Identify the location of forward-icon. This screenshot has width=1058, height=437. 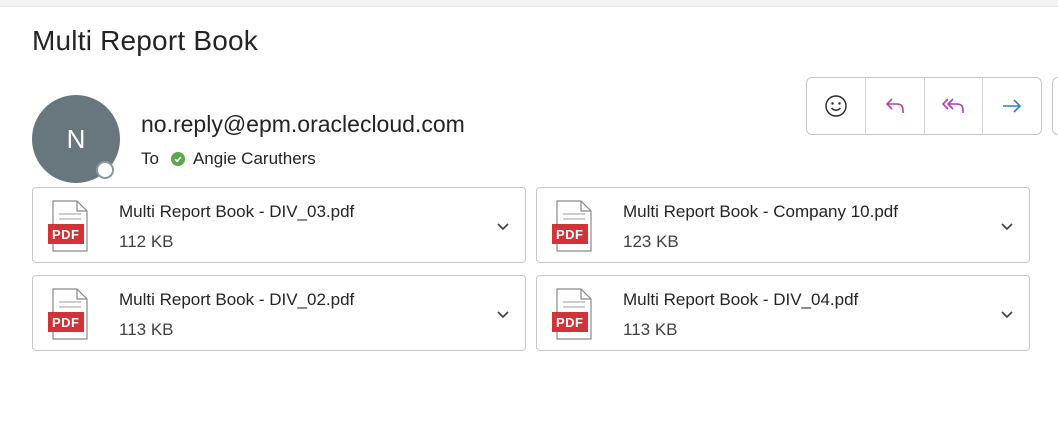
(1012, 106).